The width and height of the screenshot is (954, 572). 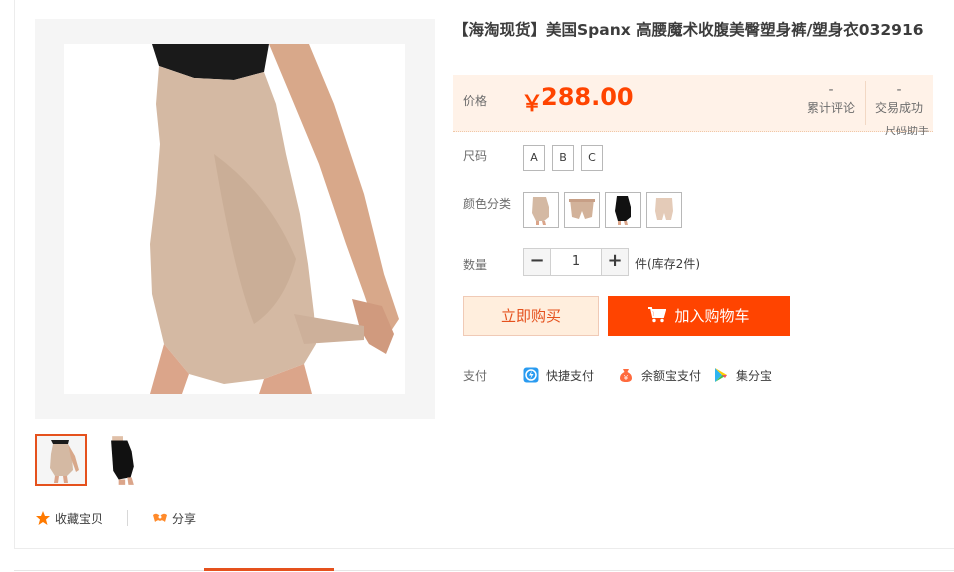 What do you see at coordinates (534, 158) in the screenshot?
I see `size-option-a: A` at bounding box center [534, 158].